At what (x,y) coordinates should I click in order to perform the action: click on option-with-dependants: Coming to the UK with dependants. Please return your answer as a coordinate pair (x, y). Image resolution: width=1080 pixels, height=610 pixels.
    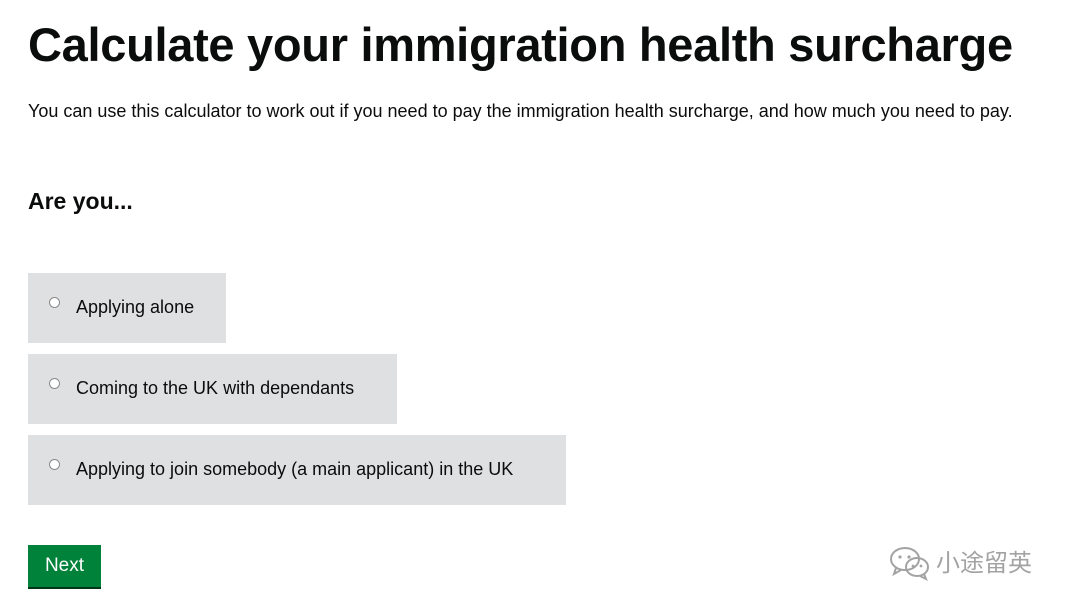
    Looking at the image, I should click on (212, 389).